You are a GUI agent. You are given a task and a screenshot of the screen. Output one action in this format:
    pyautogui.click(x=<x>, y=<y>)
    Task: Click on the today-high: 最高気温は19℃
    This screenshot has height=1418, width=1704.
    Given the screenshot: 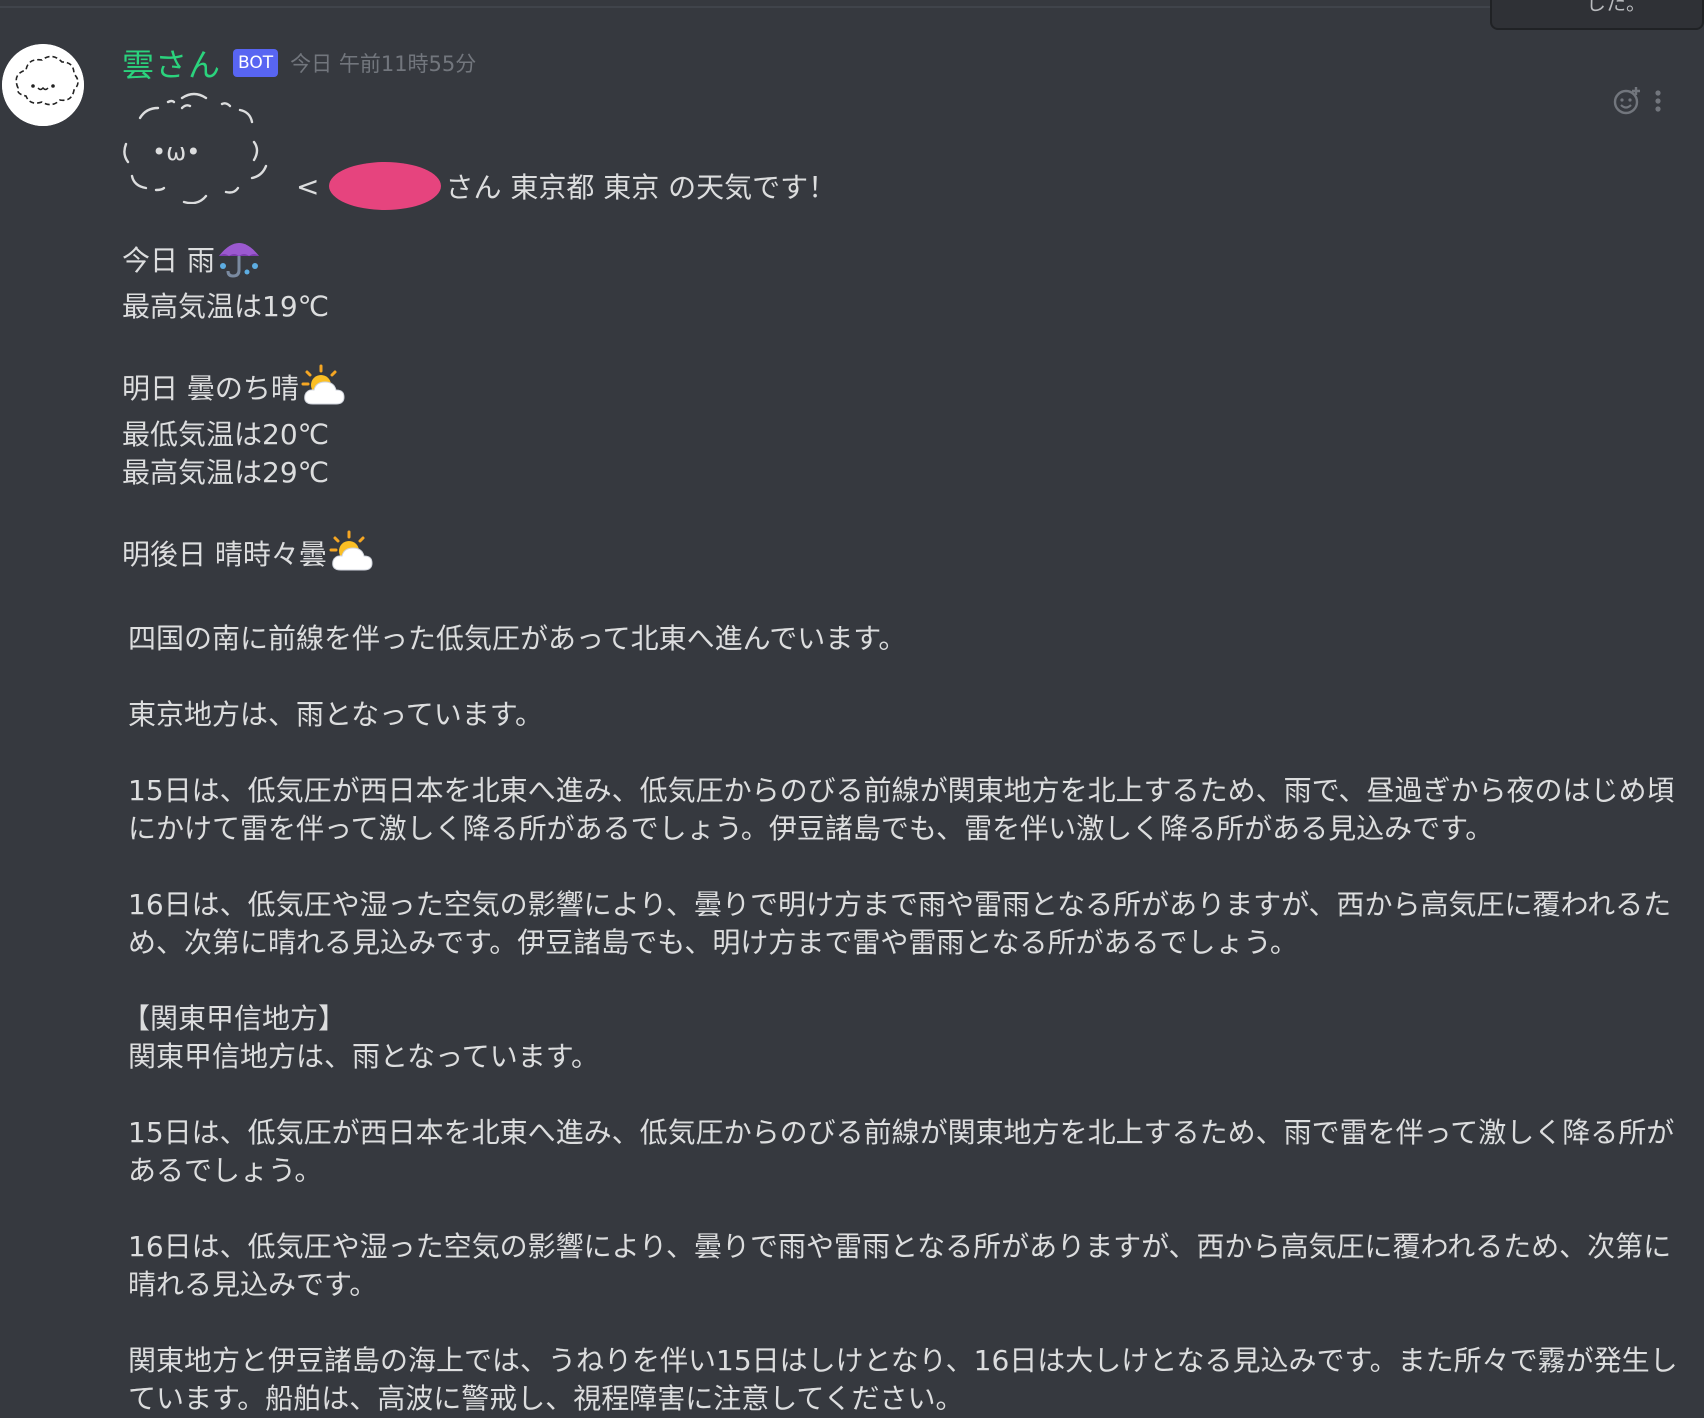 What is the action you would take?
    pyautogui.click(x=226, y=306)
    